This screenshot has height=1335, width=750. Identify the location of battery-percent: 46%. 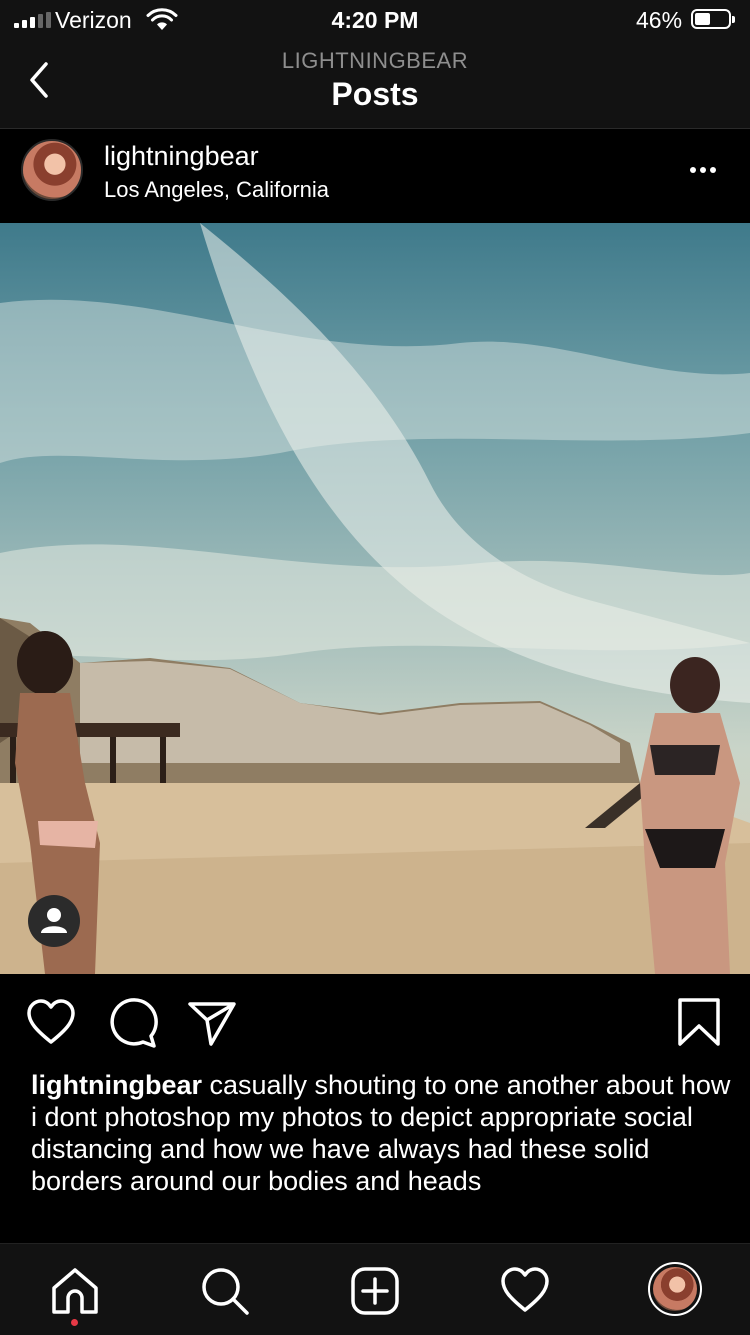
(659, 20).